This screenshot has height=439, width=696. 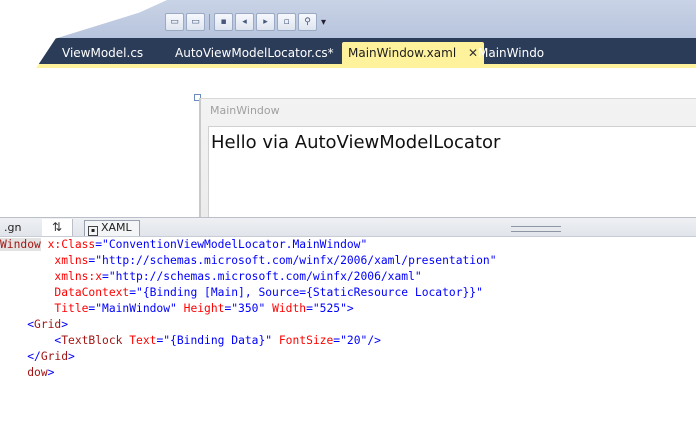 What do you see at coordinates (93, 231) in the screenshot?
I see `xaml-icon: ▪` at bounding box center [93, 231].